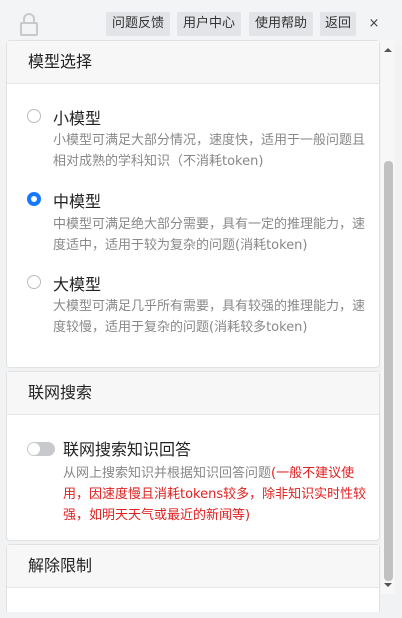 This screenshot has width=402, height=618. I want to click on radio-small, so click(34, 116).